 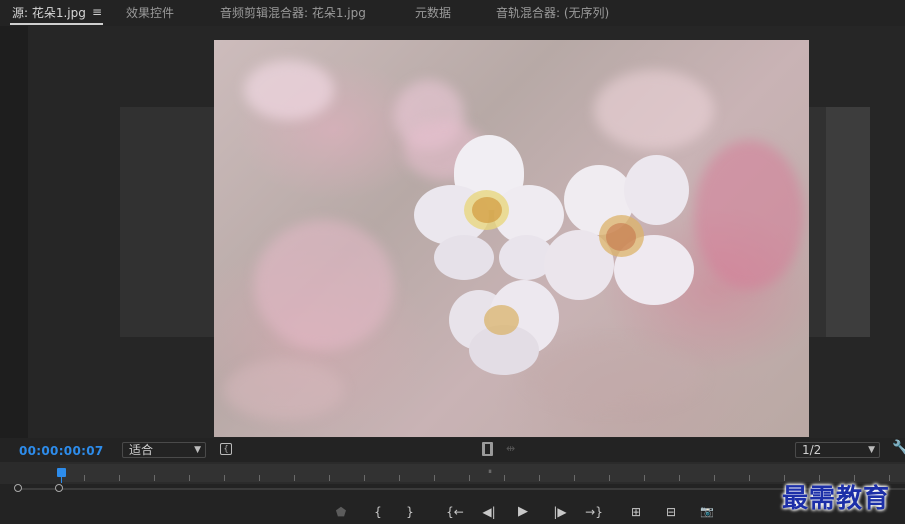 What do you see at coordinates (61, 451) in the screenshot?
I see `playhead-timecode: 00:00:00:07` at bounding box center [61, 451].